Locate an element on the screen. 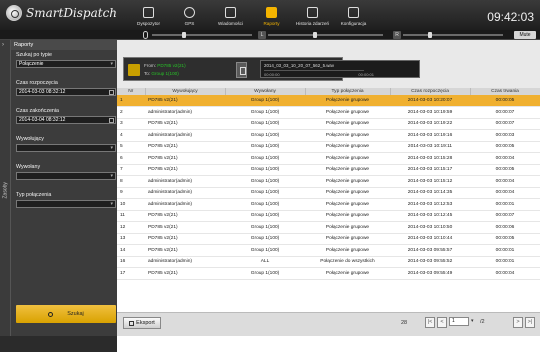  table-cell: 2014-03-03 09:55:49 is located at coordinates (430, 273).